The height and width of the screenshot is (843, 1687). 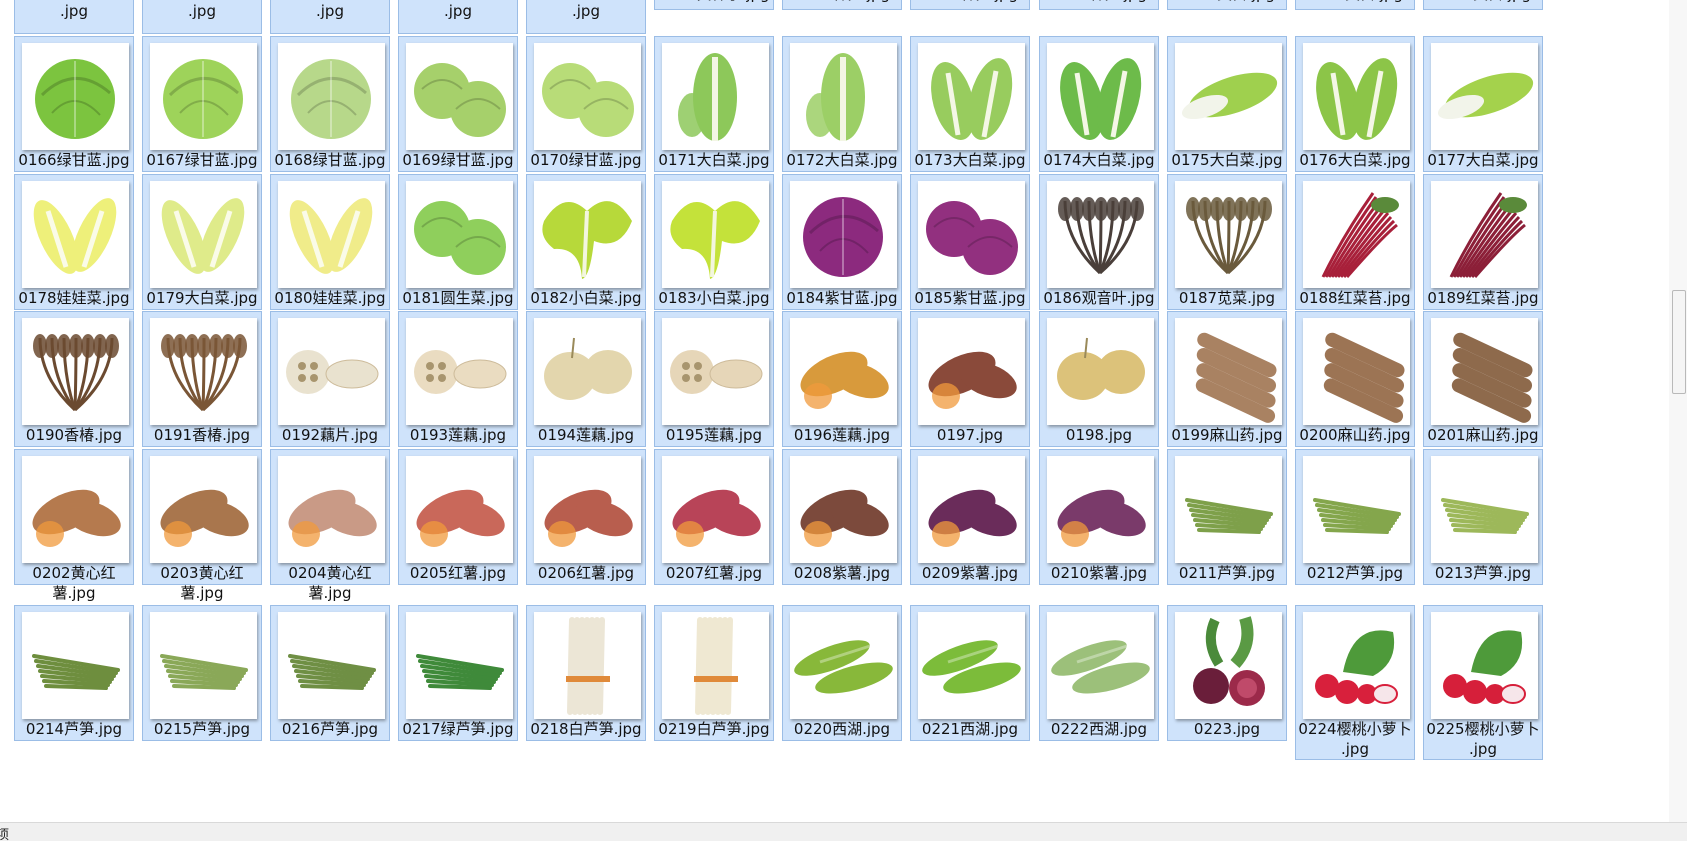 I want to click on file-name-label: 0216芦笋.jpg, so click(x=330, y=729).